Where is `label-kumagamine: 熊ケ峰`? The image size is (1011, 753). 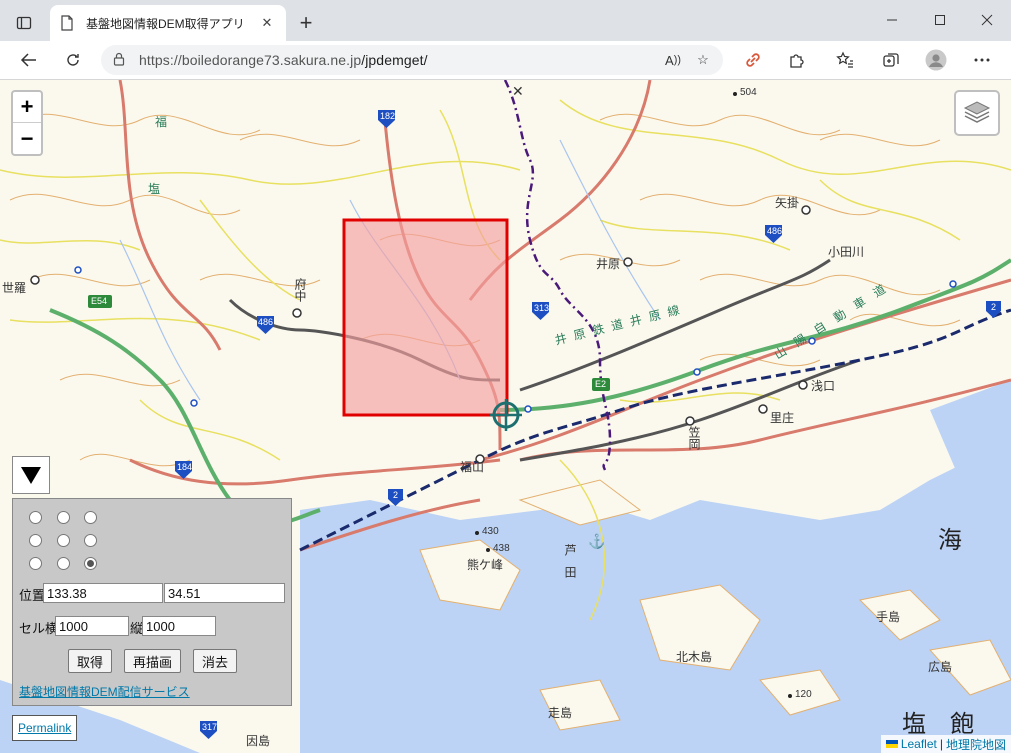
label-kumagamine: 熊ケ峰 is located at coordinates (485, 565).